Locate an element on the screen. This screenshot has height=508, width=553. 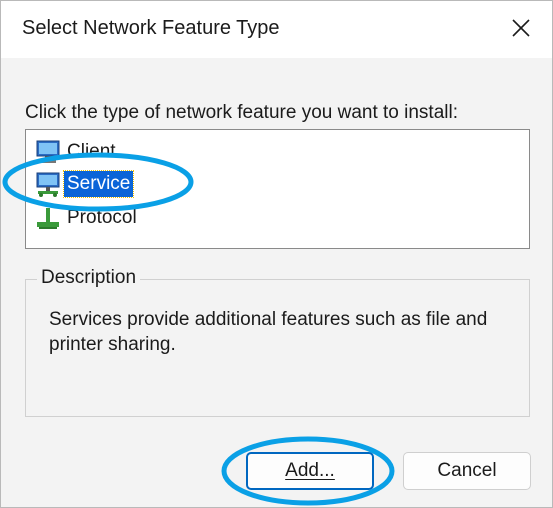
list-item-label: Service is located at coordinates (98, 184).